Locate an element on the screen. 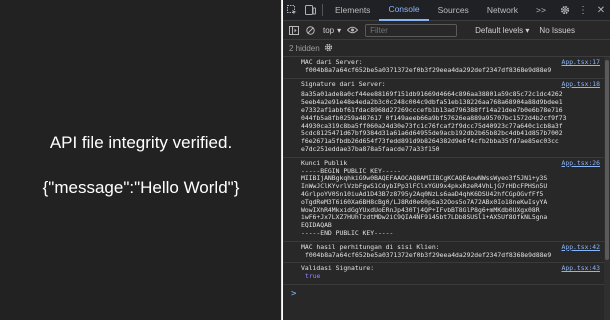  context-selector: top ▾ is located at coordinates (332, 30).